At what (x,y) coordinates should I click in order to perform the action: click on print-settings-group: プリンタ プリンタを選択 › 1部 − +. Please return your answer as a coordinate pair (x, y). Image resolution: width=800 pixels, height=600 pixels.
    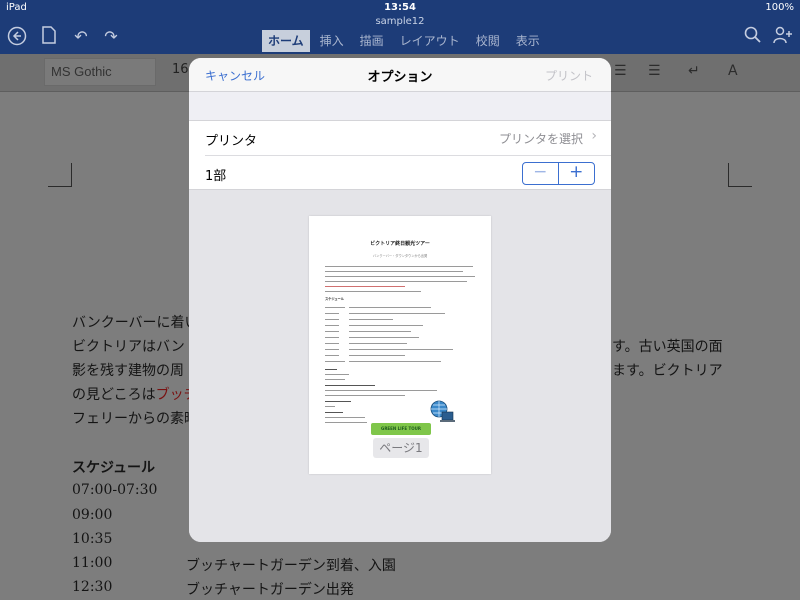
    Looking at the image, I should click on (400, 155).